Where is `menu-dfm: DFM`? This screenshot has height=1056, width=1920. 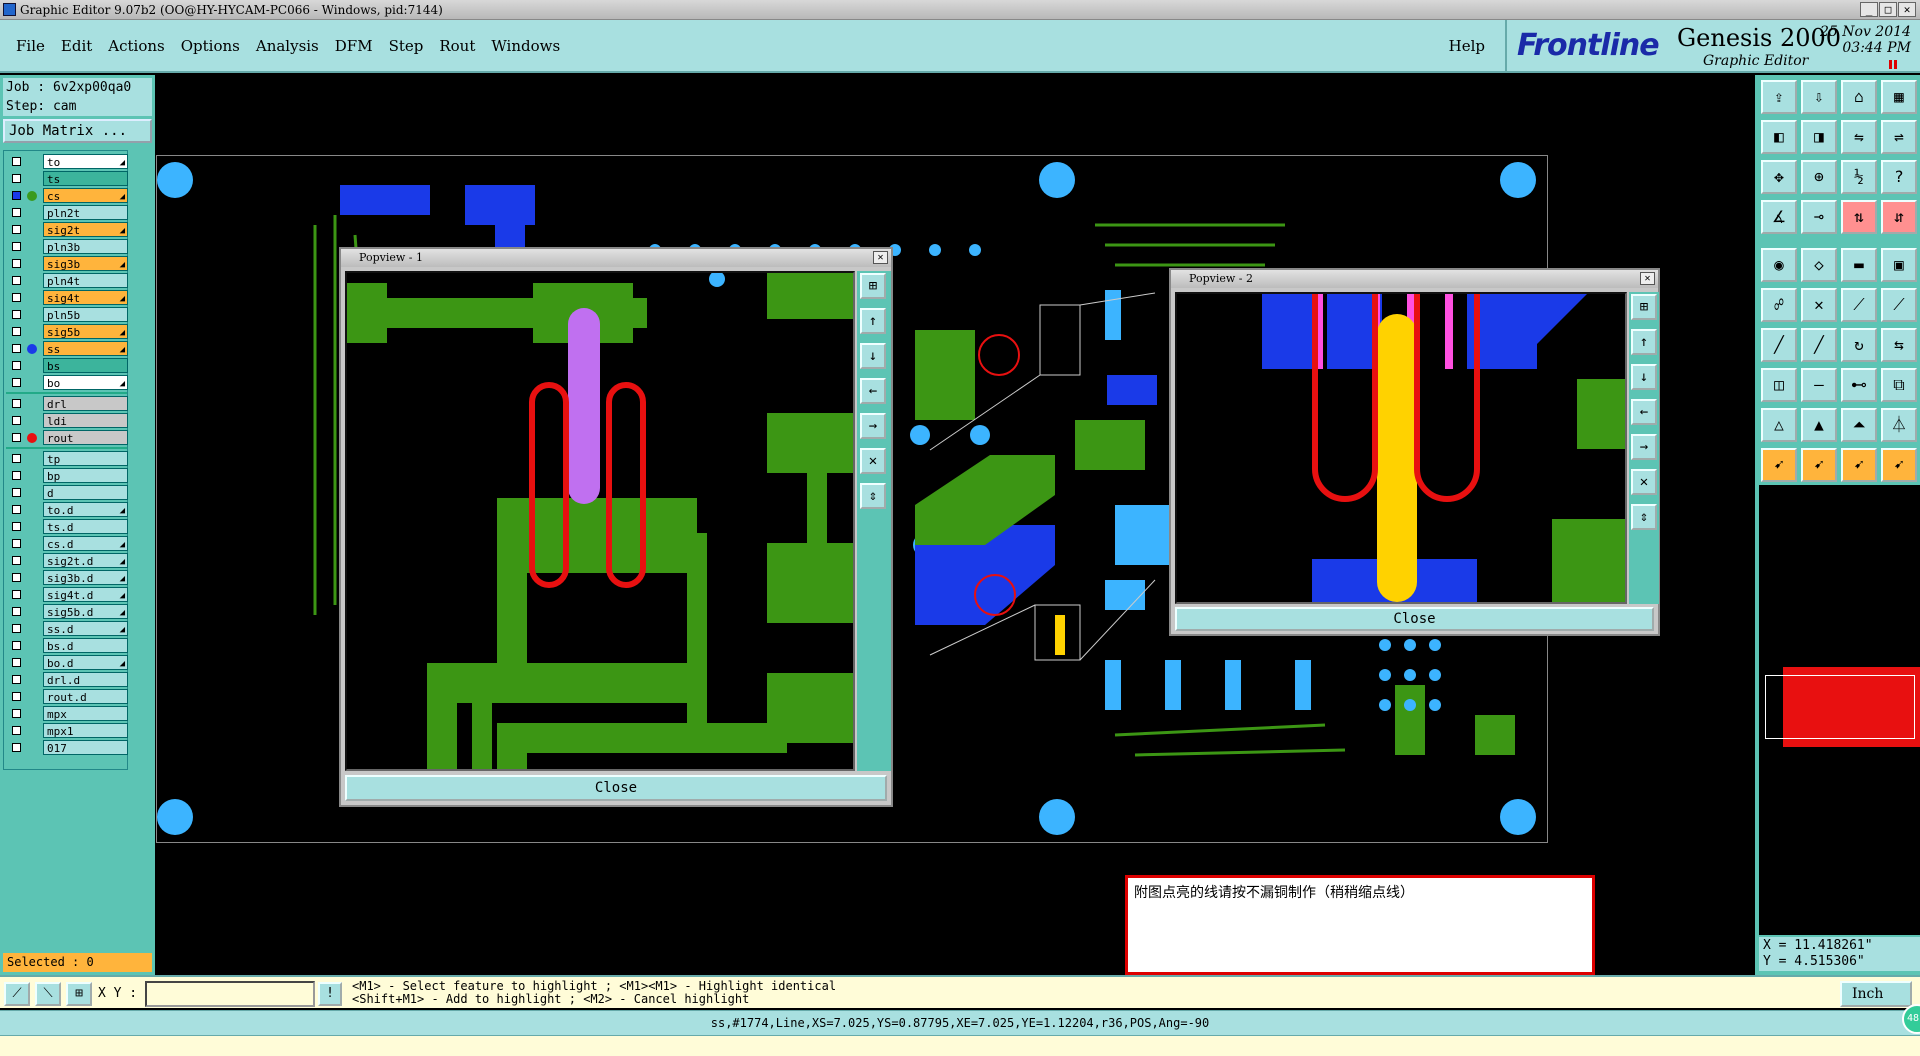
menu-dfm: DFM is located at coordinates (354, 46).